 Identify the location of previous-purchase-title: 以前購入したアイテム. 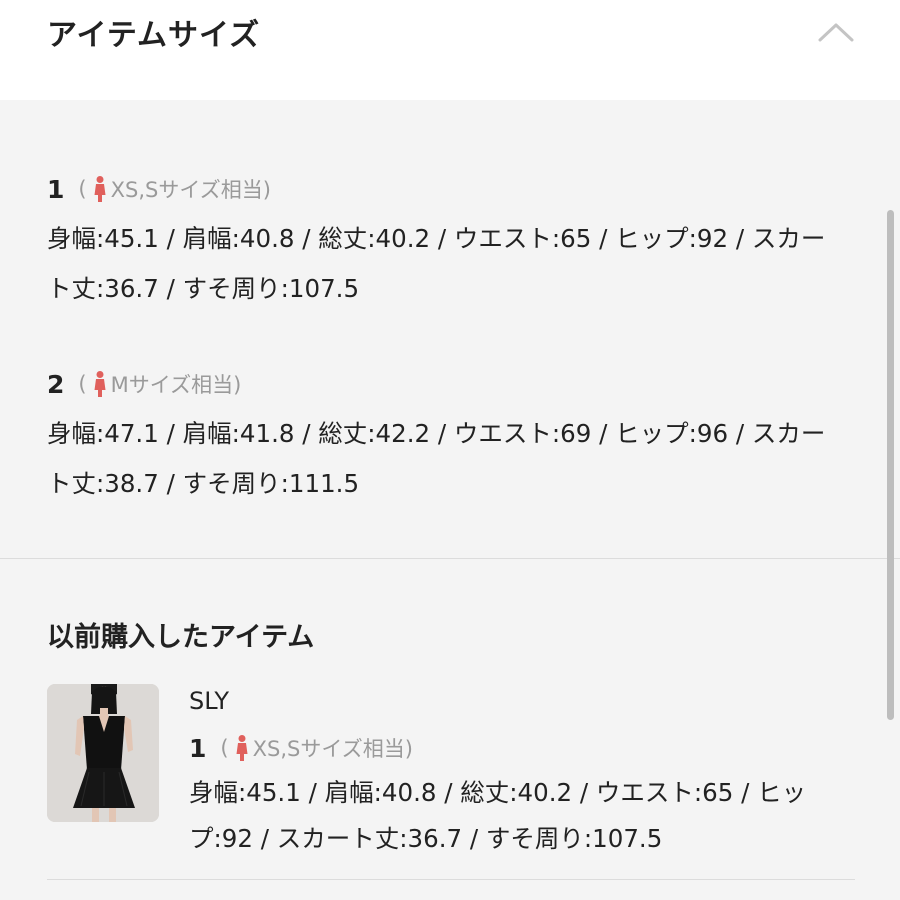
(181, 637).